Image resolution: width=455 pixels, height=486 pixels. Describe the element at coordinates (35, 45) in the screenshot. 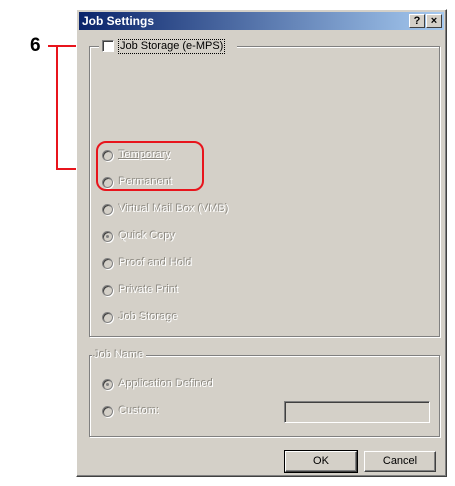

I see `callout-number: 6` at that location.